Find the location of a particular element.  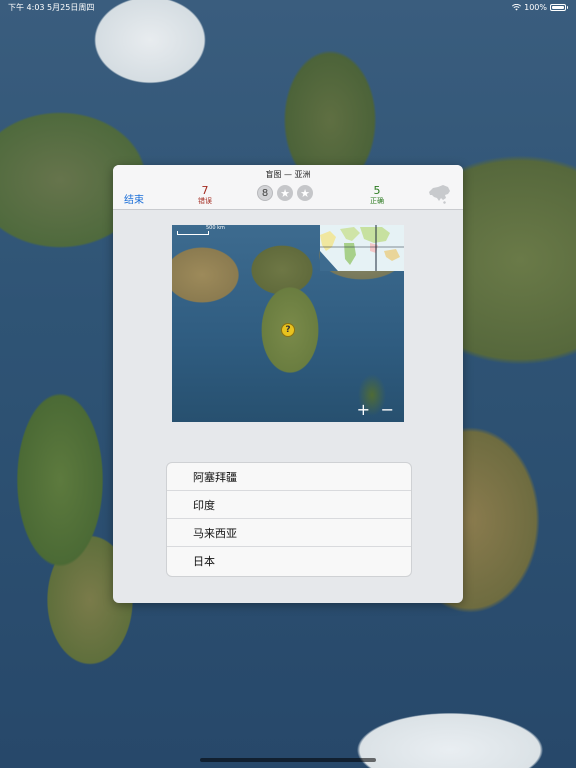

quiz-header: 盲图 — 亚洲 结束 7 错误 8 ★ ★ 5 正确 is located at coordinates (288, 187).